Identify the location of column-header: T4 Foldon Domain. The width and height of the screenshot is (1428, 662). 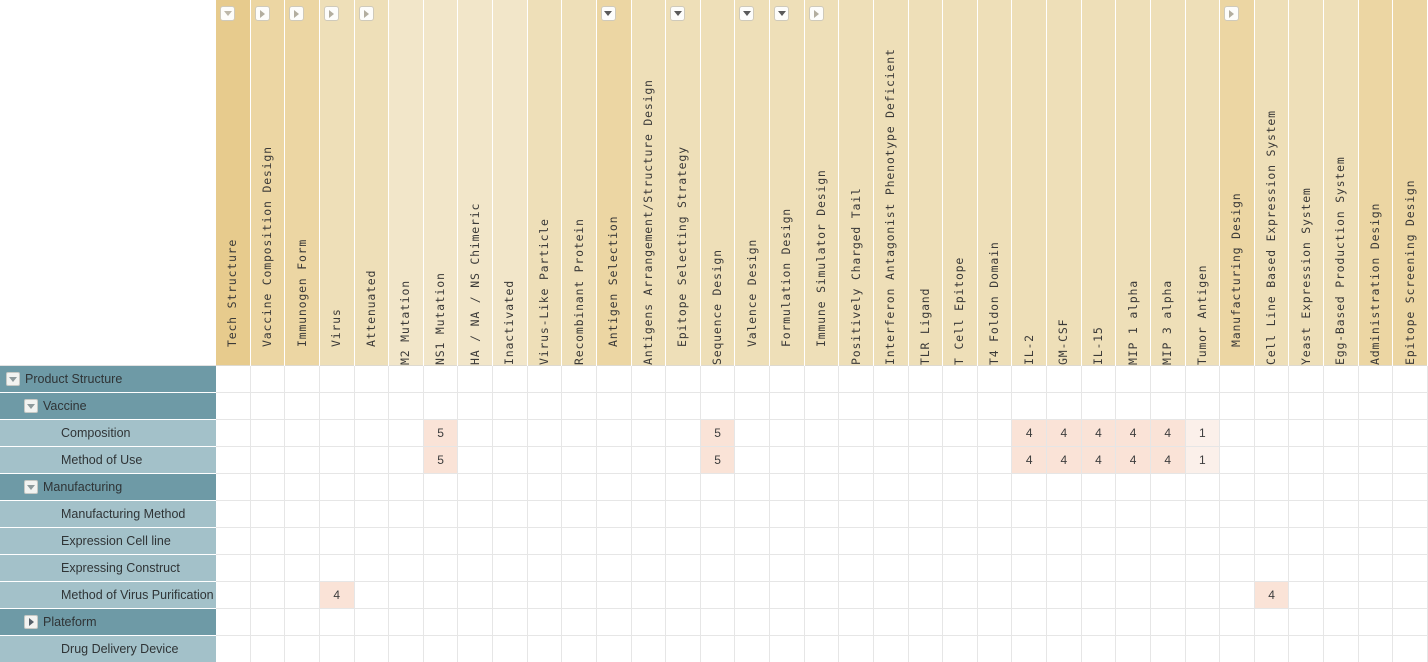
(994, 183).